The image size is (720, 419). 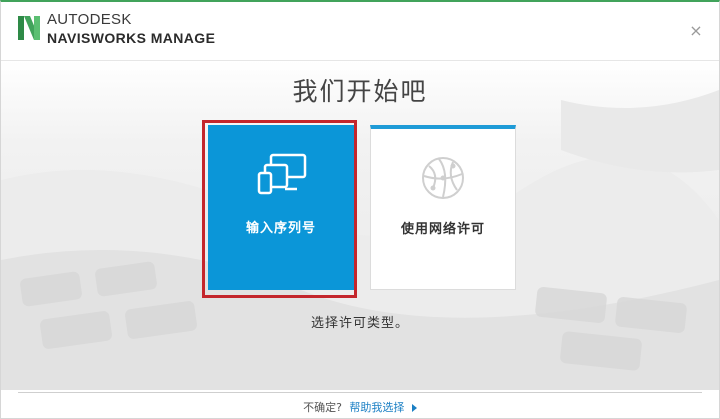 What do you see at coordinates (131, 38) in the screenshot?
I see `brand-product: NAVISWORKS MANAGE` at bounding box center [131, 38].